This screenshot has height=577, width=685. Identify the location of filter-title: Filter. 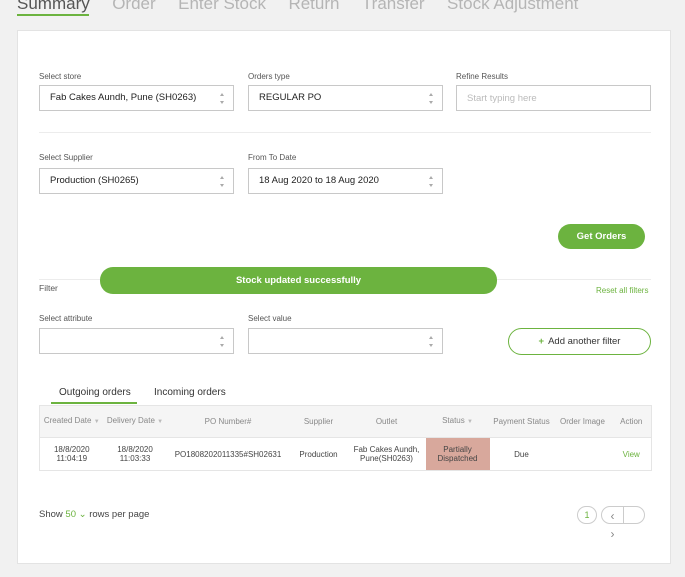
(48, 288).